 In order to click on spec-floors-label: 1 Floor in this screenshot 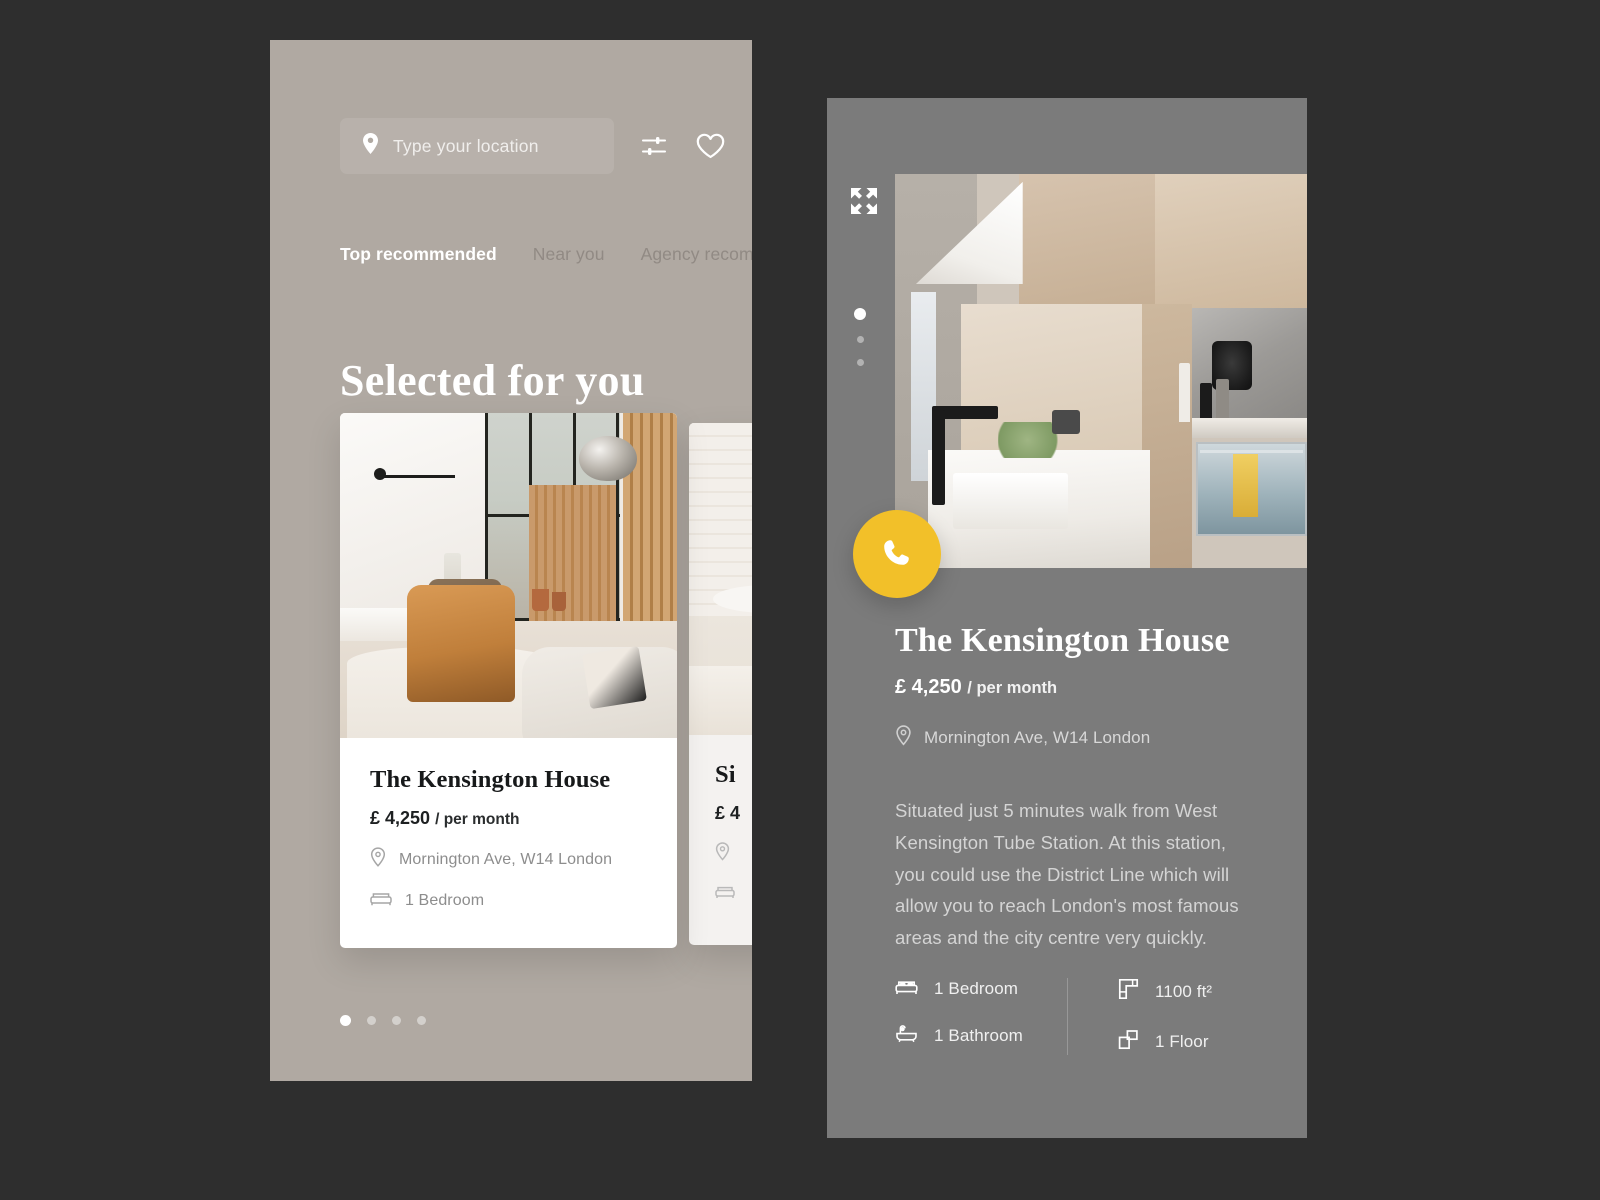, I will do `click(1182, 1041)`.